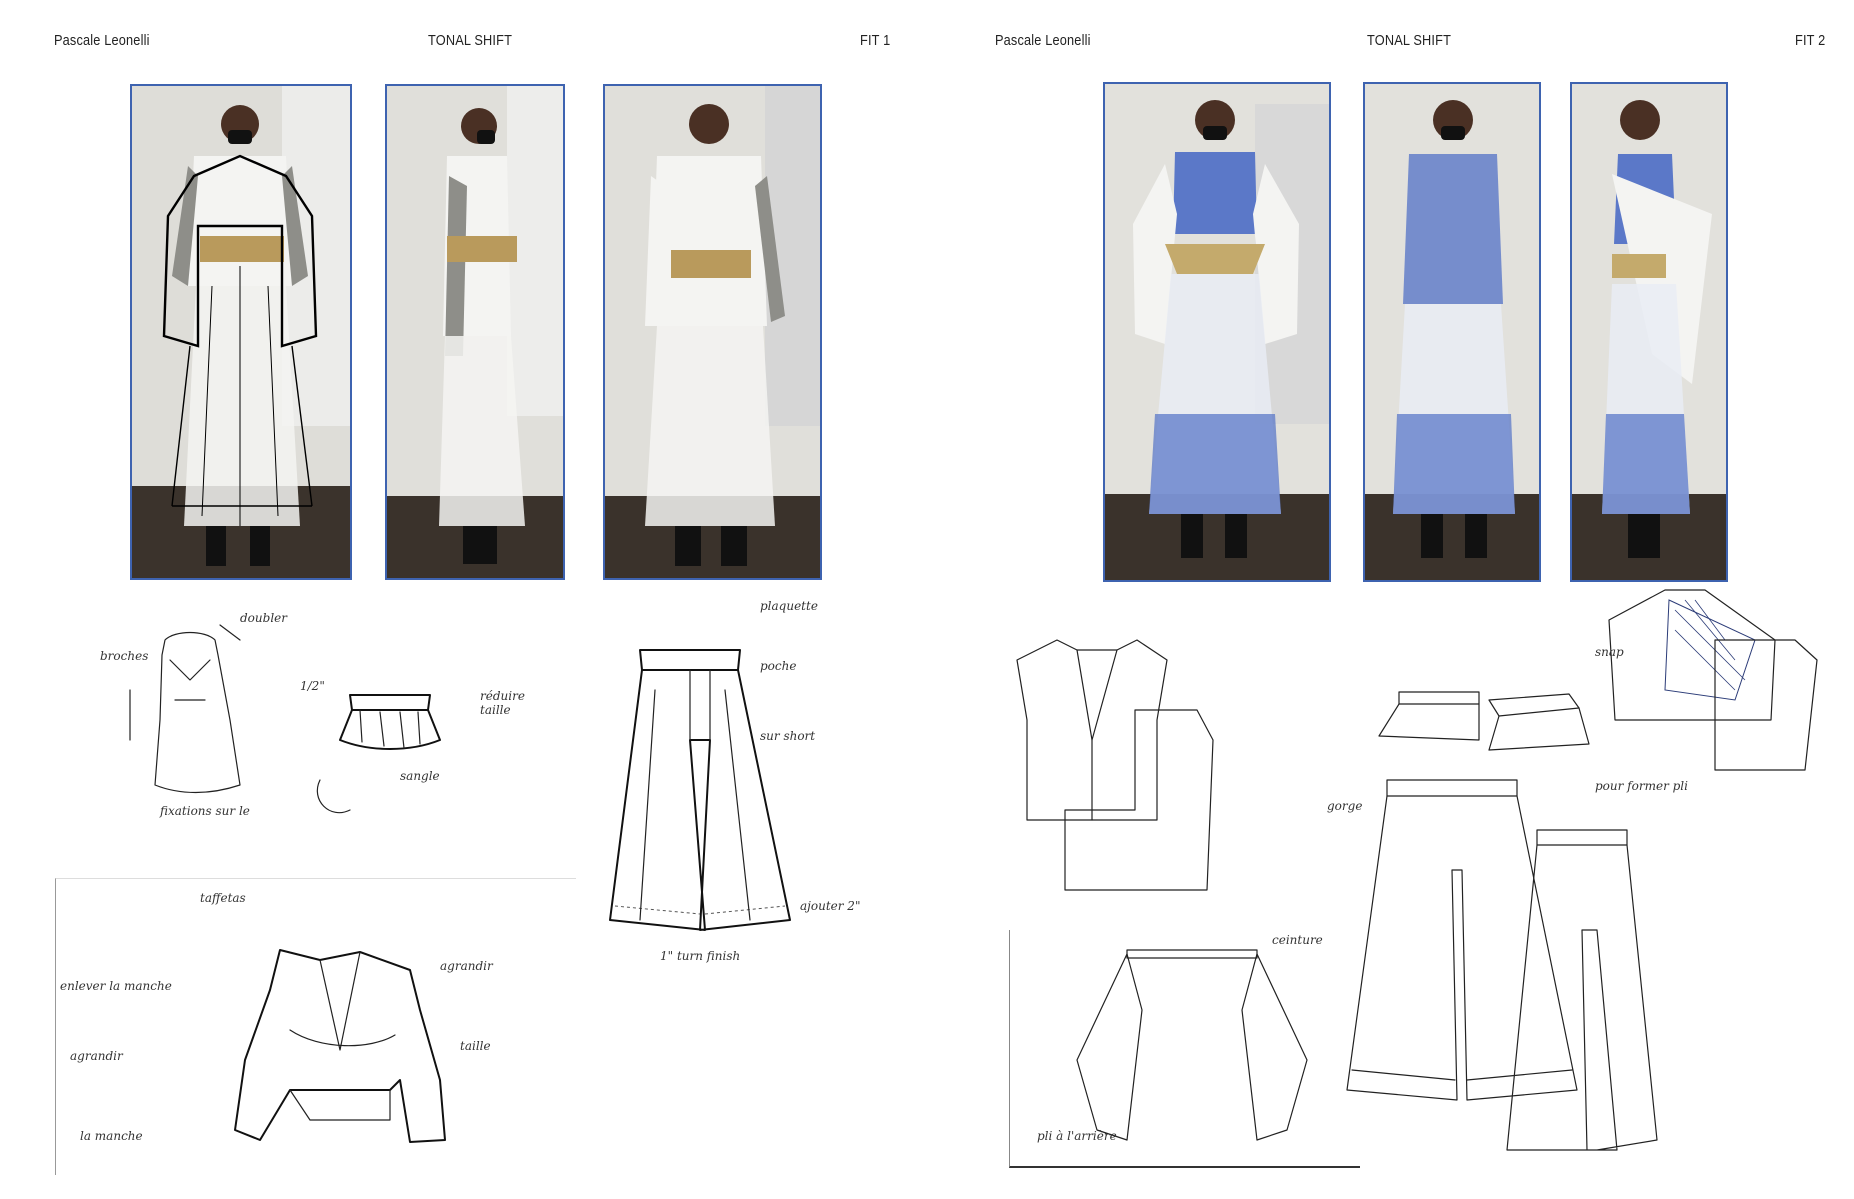 The height and width of the screenshot is (1199, 1854). What do you see at coordinates (502, 696) in the screenshot?
I see `svg-text: réduire` at bounding box center [502, 696].